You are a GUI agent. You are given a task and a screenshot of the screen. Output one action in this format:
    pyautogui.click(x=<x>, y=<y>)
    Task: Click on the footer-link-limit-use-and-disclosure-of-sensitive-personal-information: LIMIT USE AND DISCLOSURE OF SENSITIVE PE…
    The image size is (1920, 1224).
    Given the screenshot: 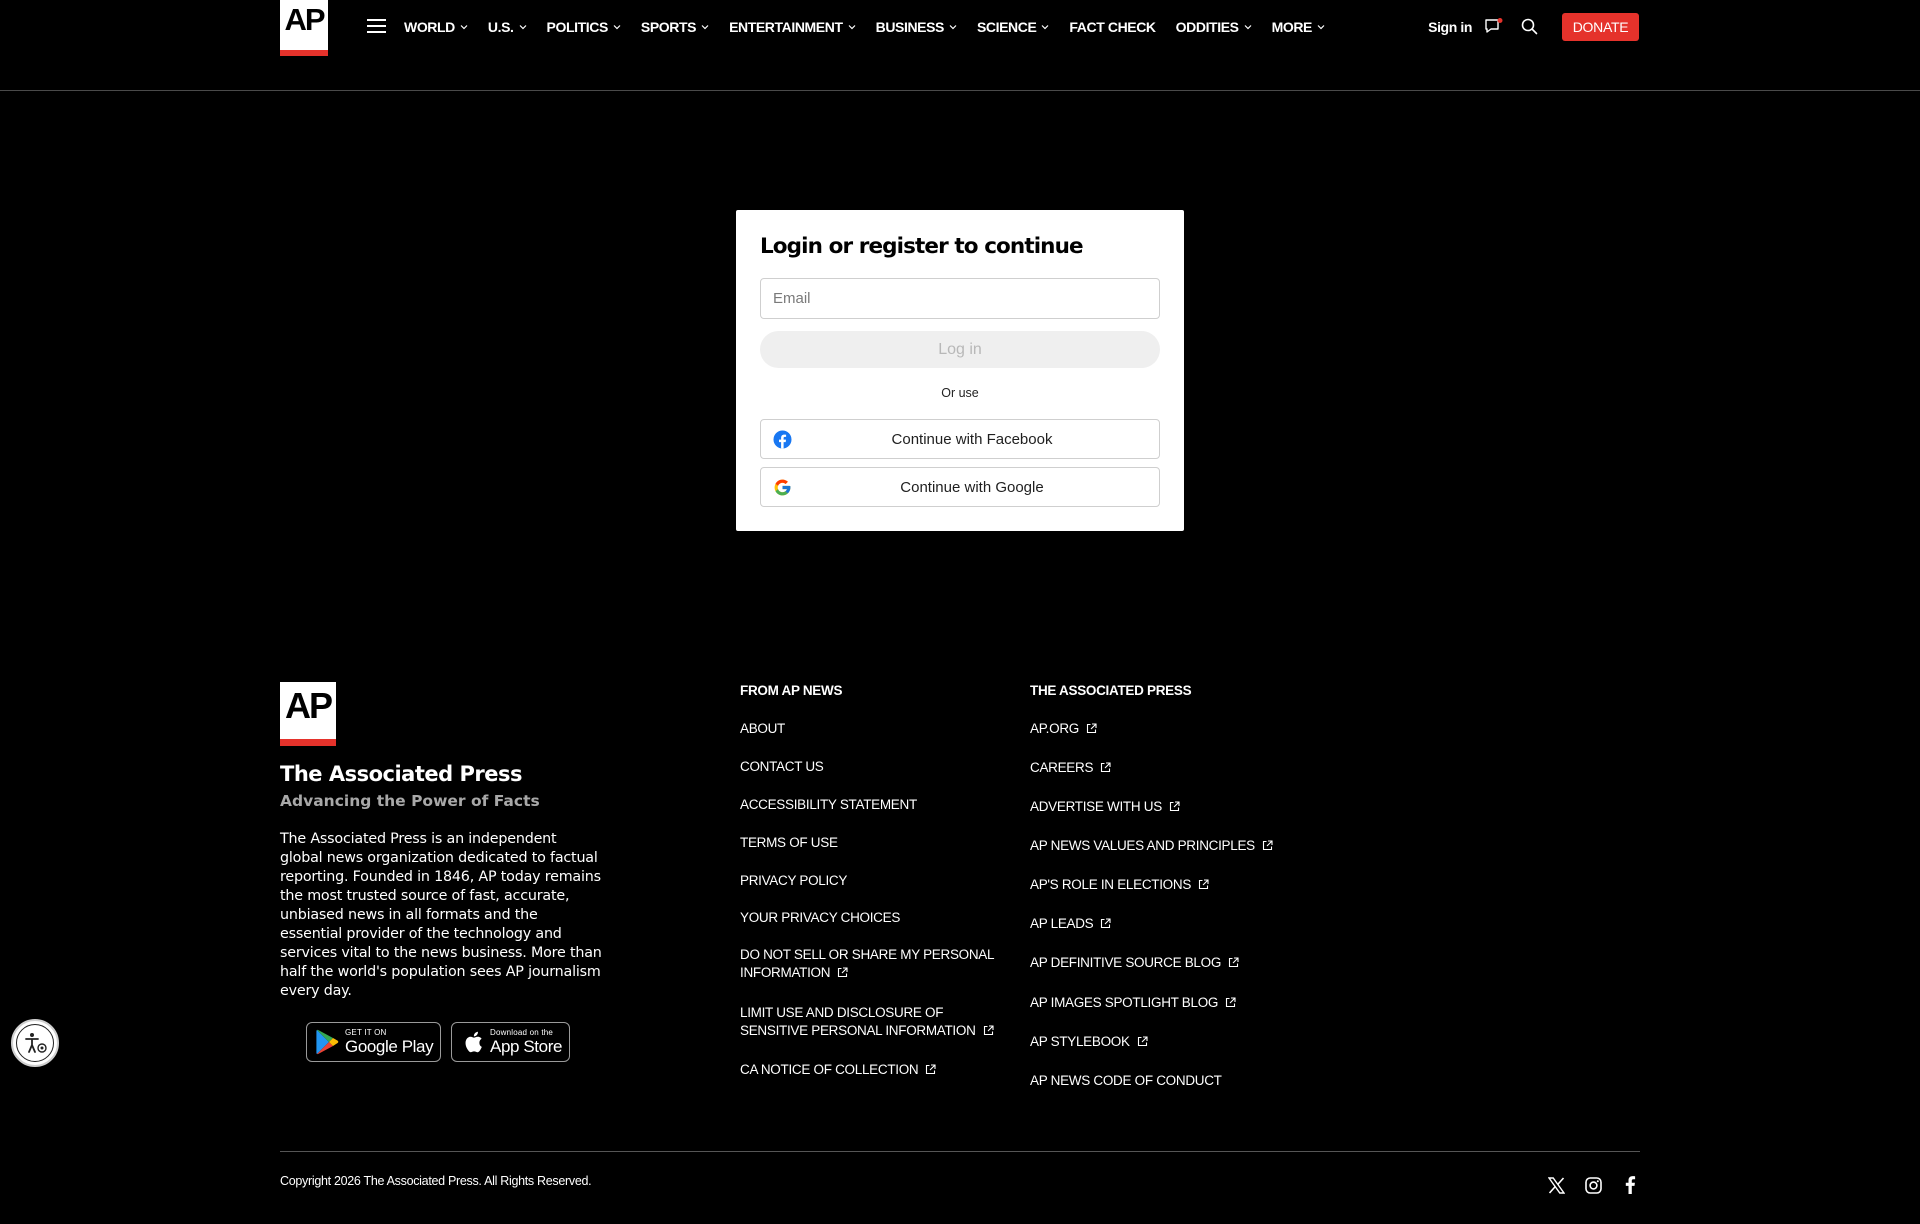 What is the action you would take?
    pyautogui.click(x=870, y=1022)
    